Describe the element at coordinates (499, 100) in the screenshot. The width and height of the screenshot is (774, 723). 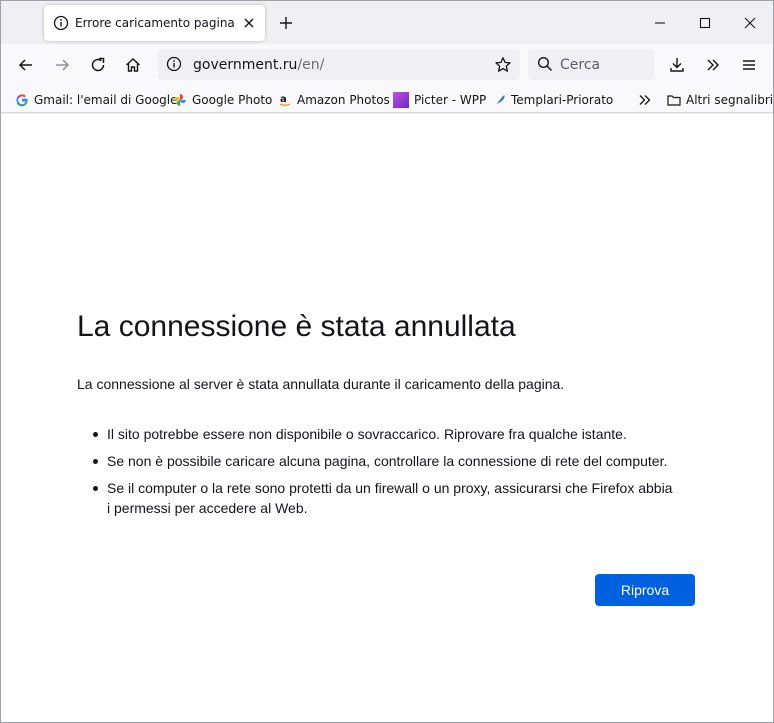
I see `feather-icon` at that location.